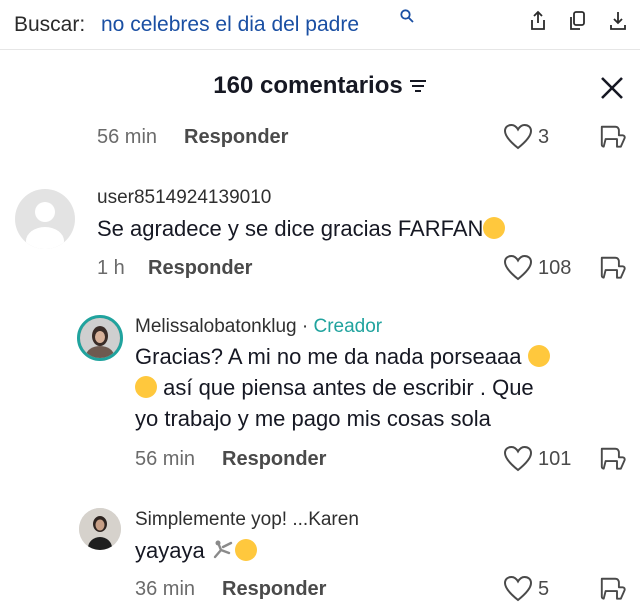 The height and width of the screenshot is (606, 640). I want to click on comment-text: Se agradece y se dice gracias FARFAN, so click(301, 228).